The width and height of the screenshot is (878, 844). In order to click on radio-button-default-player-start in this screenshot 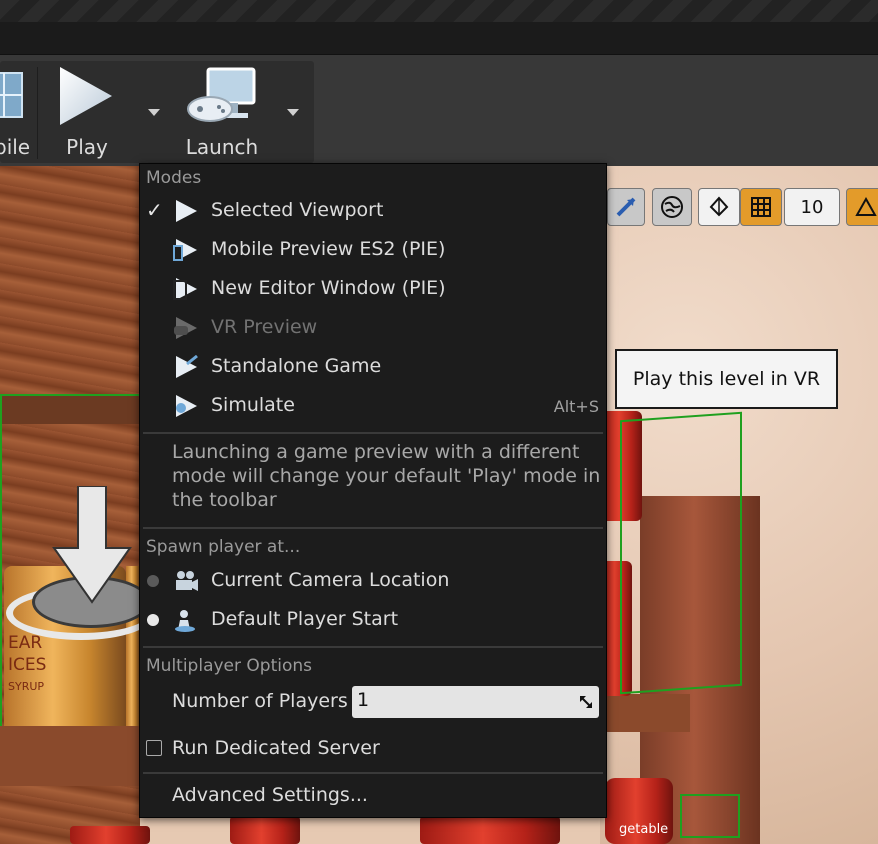, I will do `click(153, 620)`.